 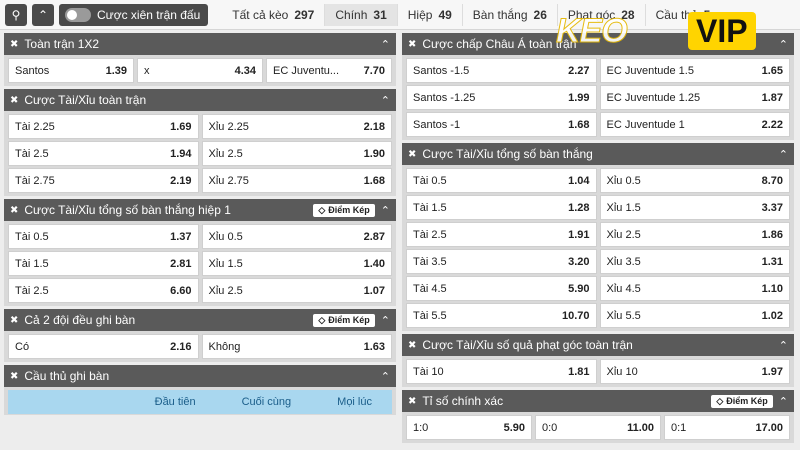 What do you see at coordinates (296, 346) in the screenshot?
I see `odds-cell: Không 1.63` at bounding box center [296, 346].